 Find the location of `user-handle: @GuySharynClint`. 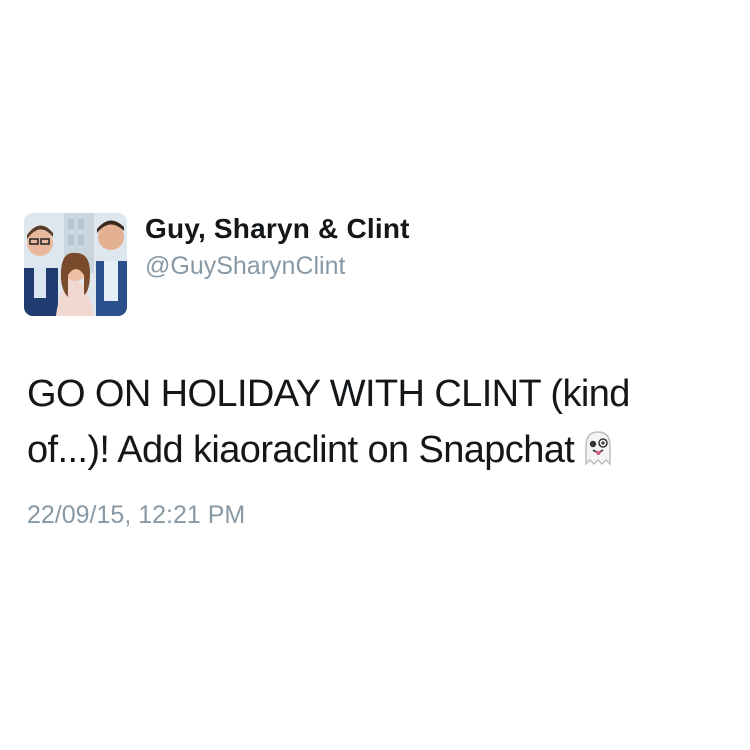

user-handle: @GuySharynClint is located at coordinates (245, 266).